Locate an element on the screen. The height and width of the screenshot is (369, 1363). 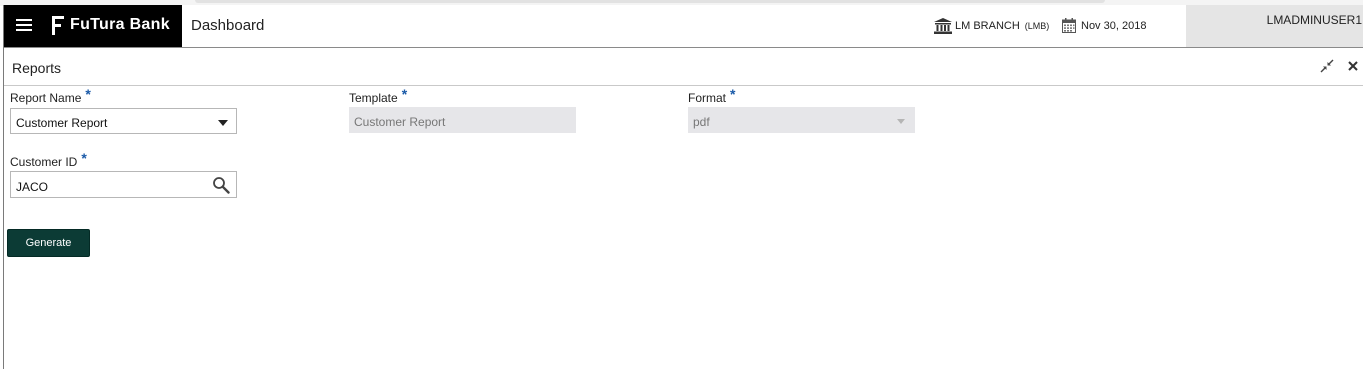
calendar-icon is located at coordinates (1069, 25).